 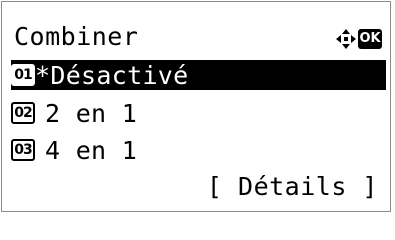 What do you see at coordinates (91, 113) in the screenshot?
I see `menu-item-label: 2 en 1` at bounding box center [91, 113].